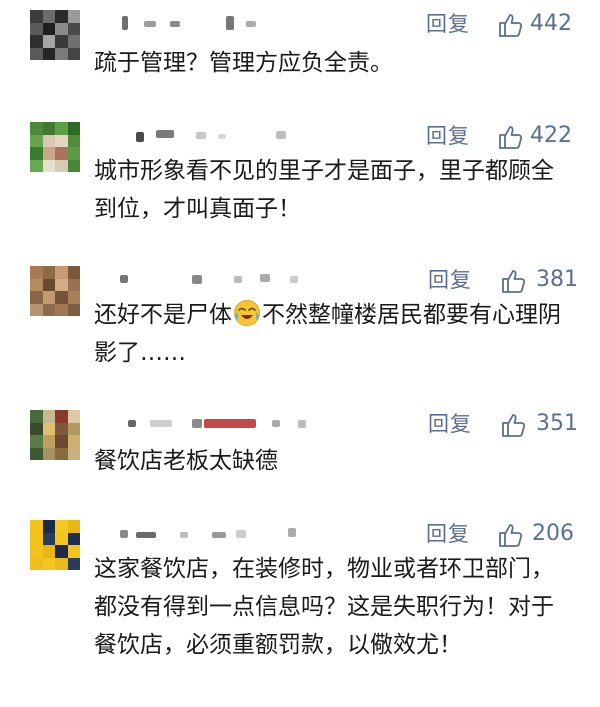  Describe the element at coordinates (186, 461) in the screenshot. I see `comment-text: 餐饮店老板太缺德` at that location.